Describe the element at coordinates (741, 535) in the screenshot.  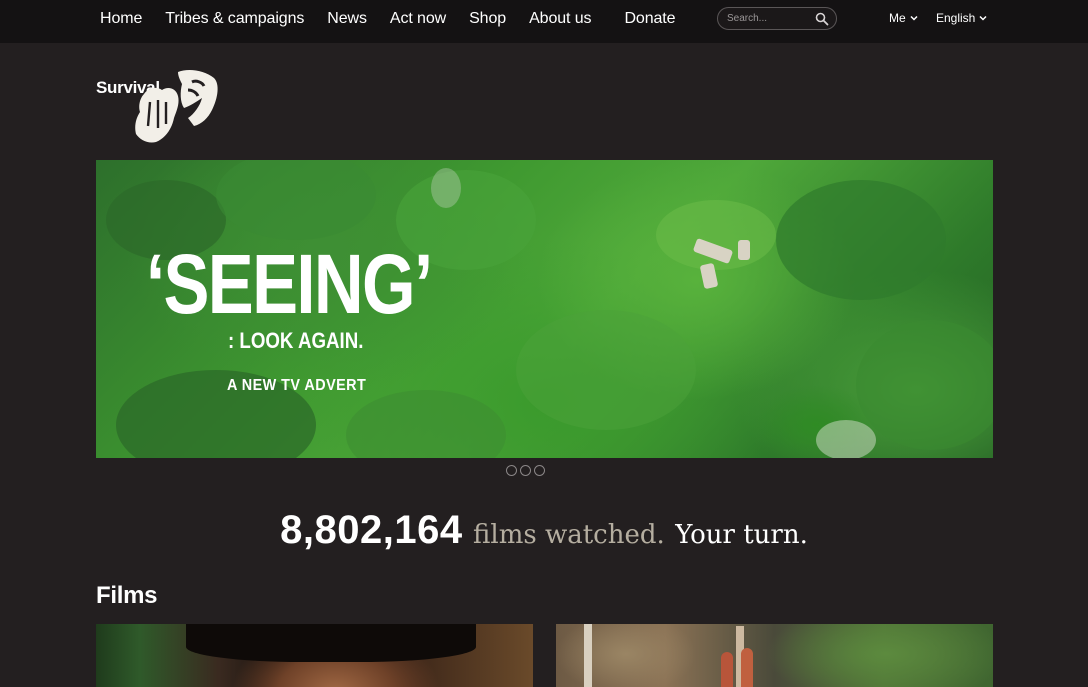
I see `your-turn-text: Your turn.` at that location.